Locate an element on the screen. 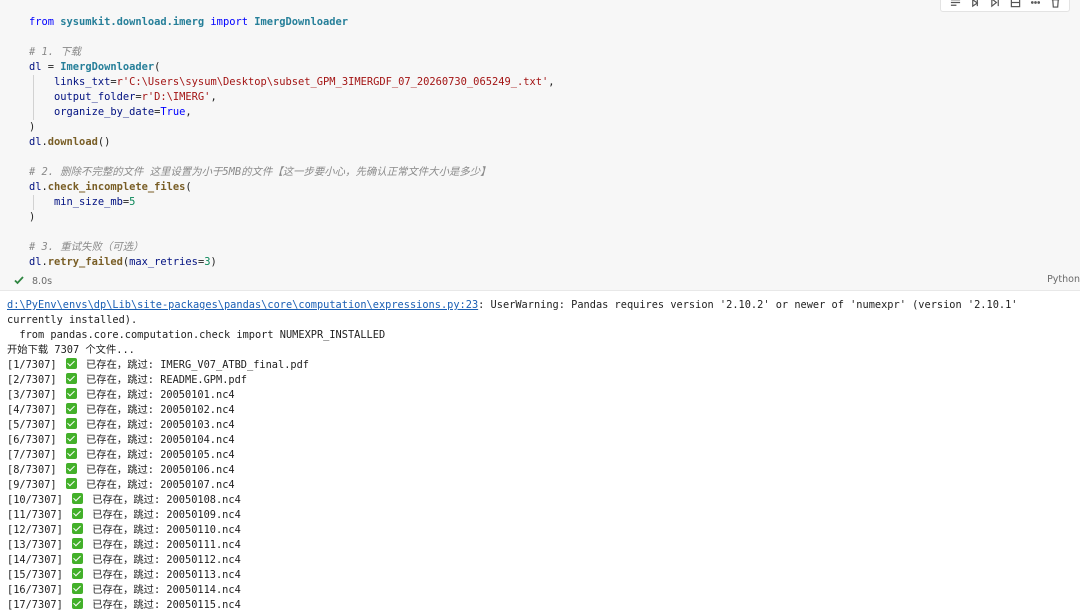 The image size is (1080, 613). code-token: 5 is located at coordinates (132, 202).